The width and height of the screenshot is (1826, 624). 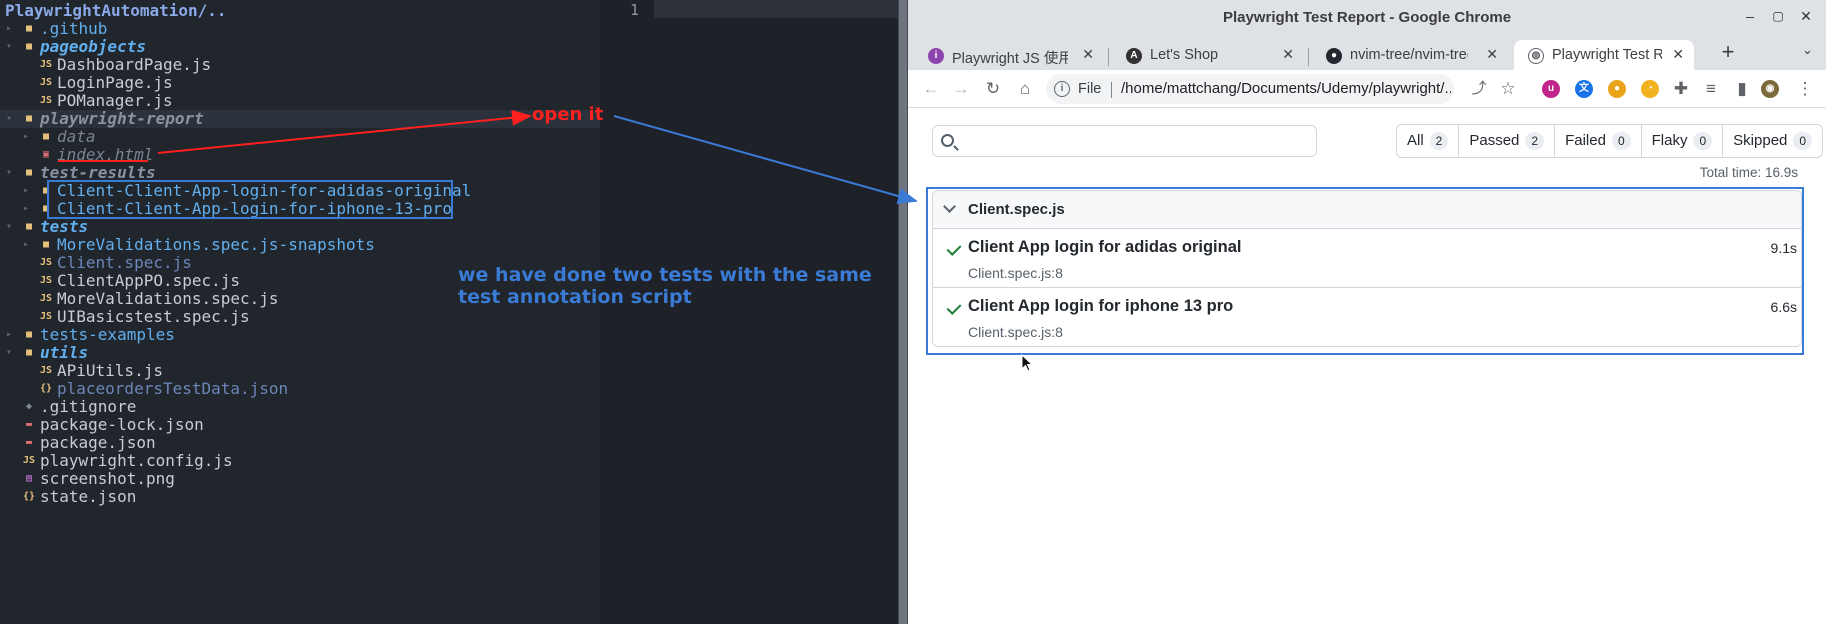 I want to click on tab-playwright-report: ◍ Playwright Test Rep ✕, so click(x=1604, y=55).